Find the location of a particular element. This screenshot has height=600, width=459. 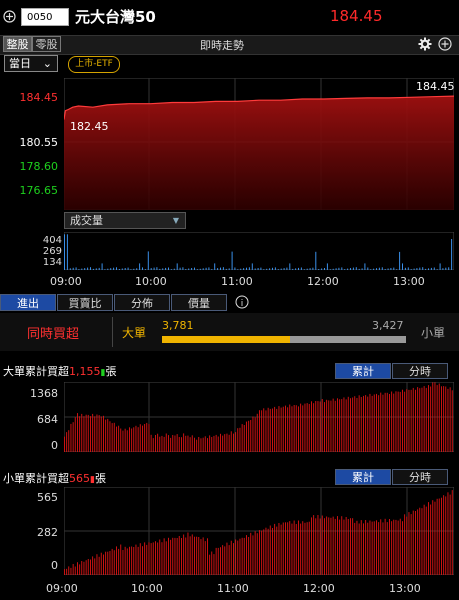

x-label-1100-b: 11:00 is located at coordinates (233, 588).